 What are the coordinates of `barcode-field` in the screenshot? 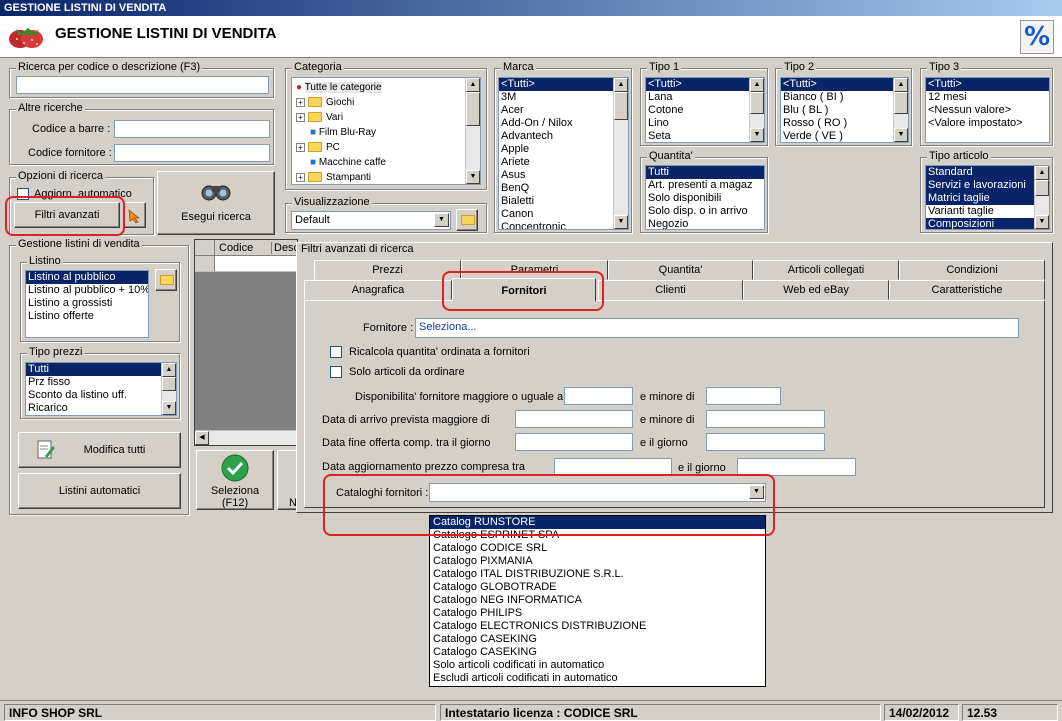 It's located at (192, 129).